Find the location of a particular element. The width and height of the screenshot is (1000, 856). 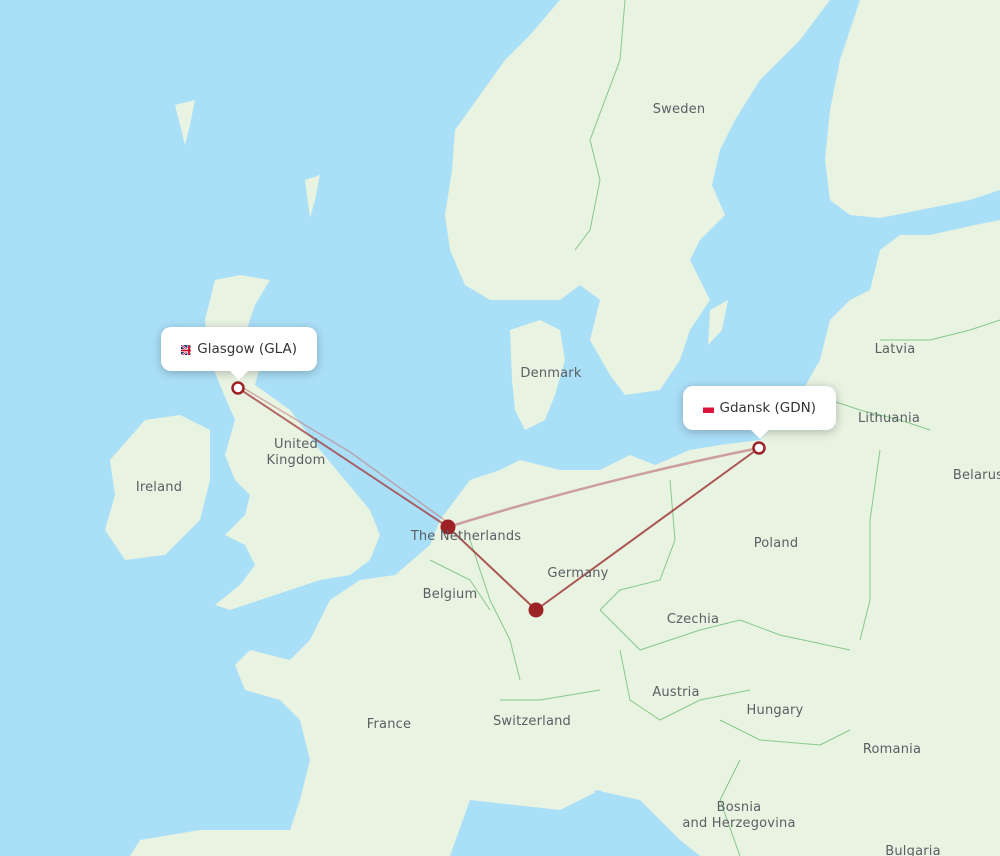

label-poland: Poland is located at coordinates (776, 543).